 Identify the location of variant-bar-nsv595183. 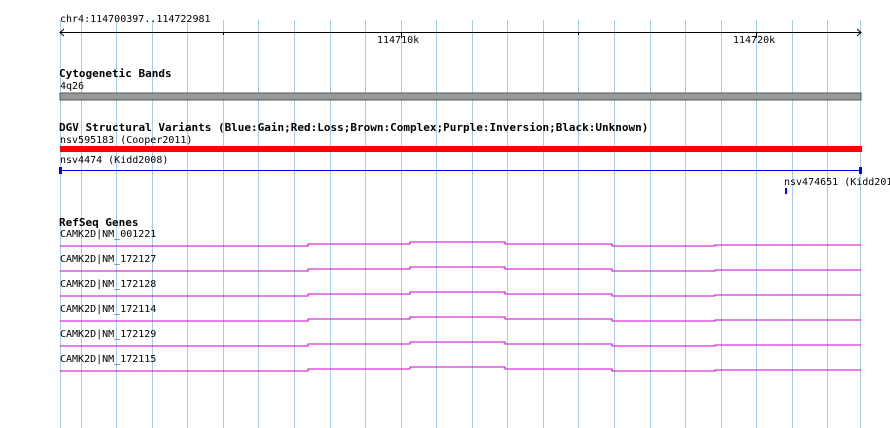
(461, 149).